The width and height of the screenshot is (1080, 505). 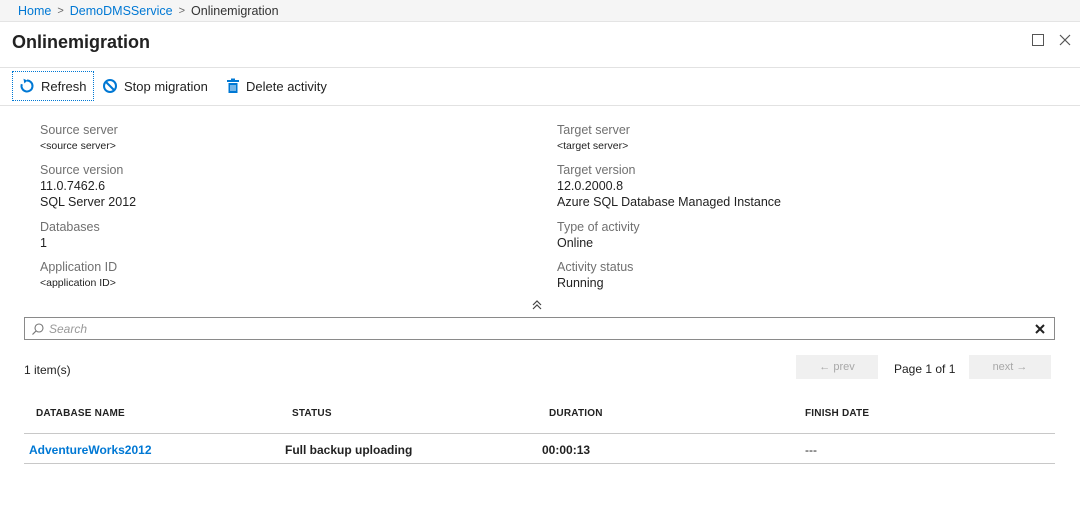 What do you see at coordinates (596, 170) in the screenshot?
I see `prop-label: Target version` at bounding box center [596, 170].